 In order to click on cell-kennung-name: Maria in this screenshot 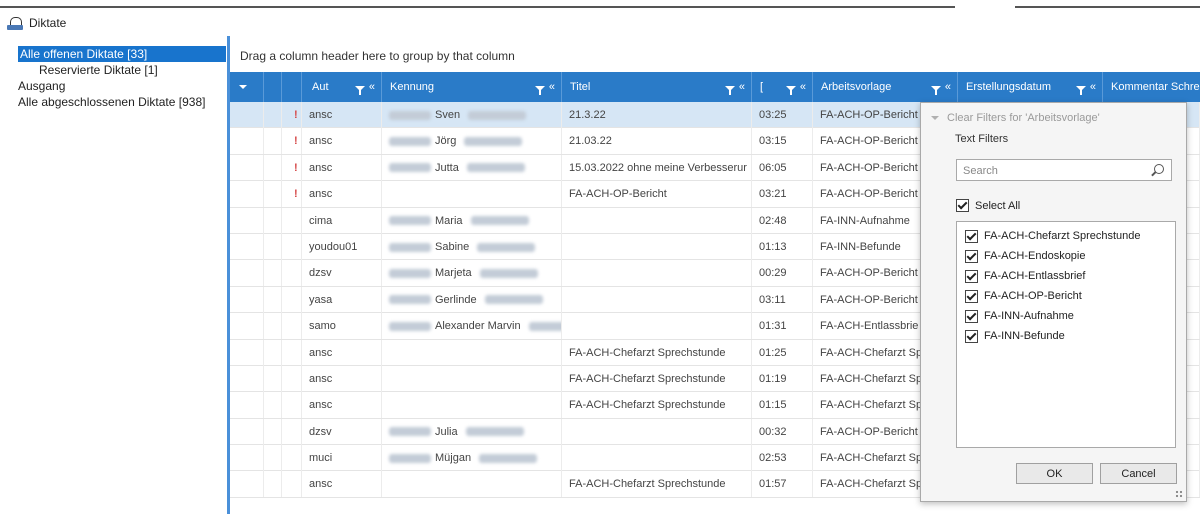, I will do `click(449, 220)`.